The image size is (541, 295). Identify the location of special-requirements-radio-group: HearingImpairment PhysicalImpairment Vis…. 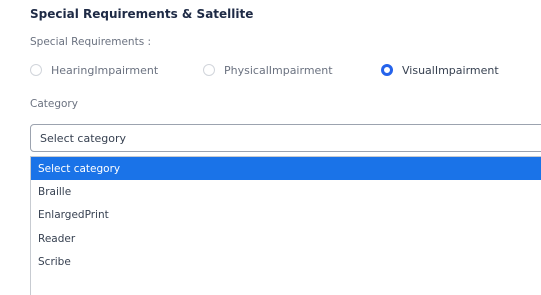
(280, 70).